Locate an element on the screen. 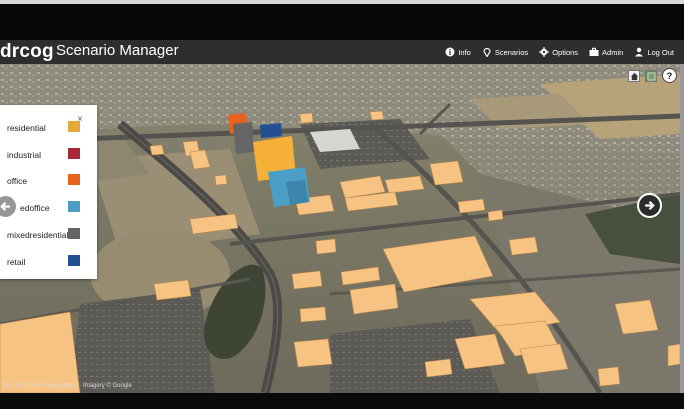  legend-label-retail: retail is located at coordinates (16, 262).